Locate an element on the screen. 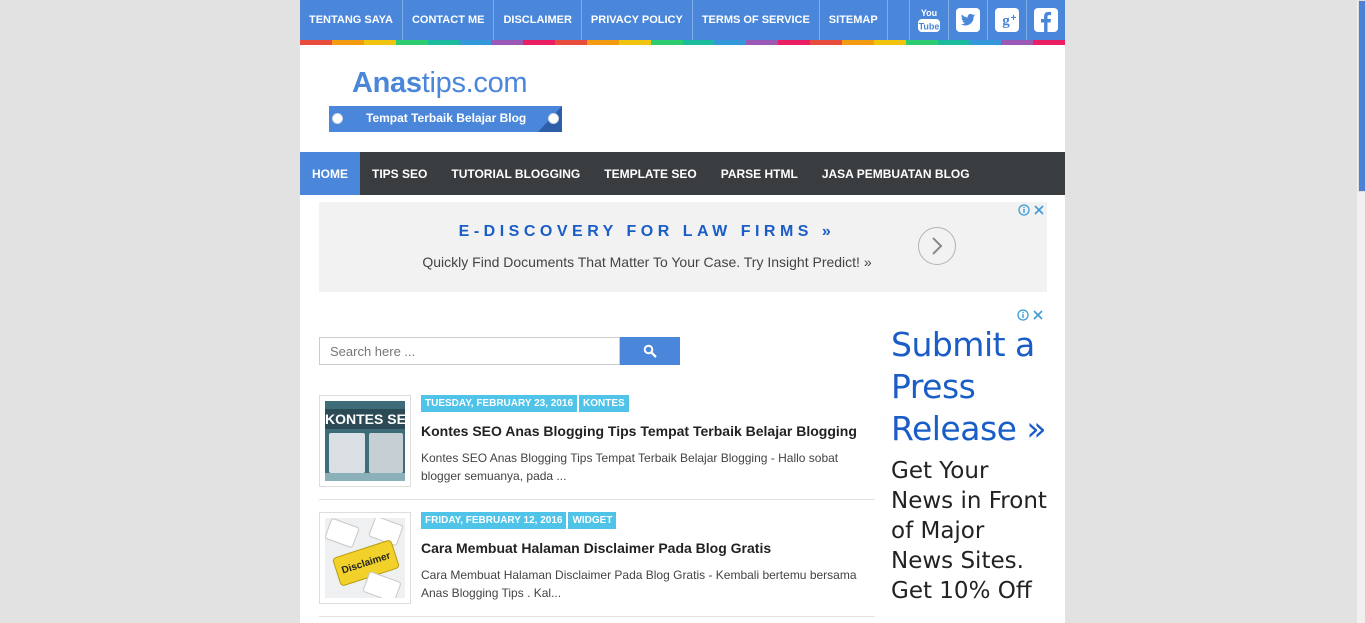 This screenshot has height=623, width=1365. google-plus-icon: g + is located at coordinates (1006, 20).